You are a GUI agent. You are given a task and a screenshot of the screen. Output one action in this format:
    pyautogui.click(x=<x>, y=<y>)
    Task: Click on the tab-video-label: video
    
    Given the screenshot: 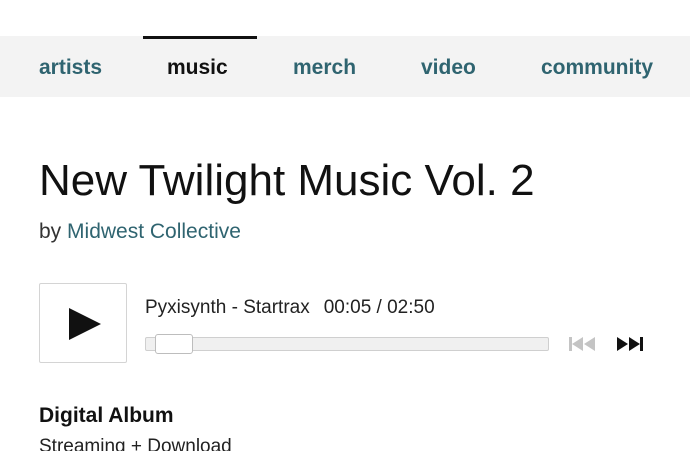 What is the action you would take?
    pyautogui.click(x=448, y=67)
    